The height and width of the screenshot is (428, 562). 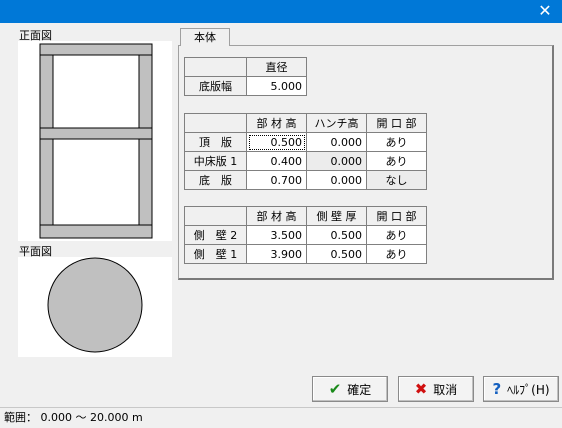 I want to click on row-label: 側 壁 1, so click(x=215, y=254).